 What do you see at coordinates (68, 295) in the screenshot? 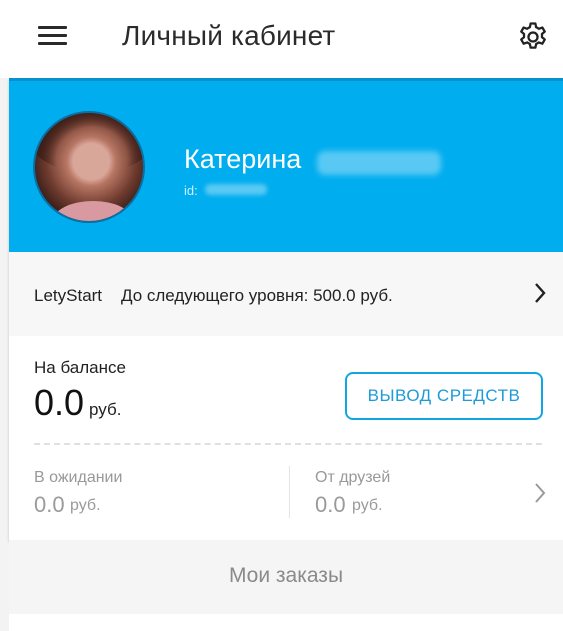
I see `level-name: LetyStart` at bounding box center [68, 295].